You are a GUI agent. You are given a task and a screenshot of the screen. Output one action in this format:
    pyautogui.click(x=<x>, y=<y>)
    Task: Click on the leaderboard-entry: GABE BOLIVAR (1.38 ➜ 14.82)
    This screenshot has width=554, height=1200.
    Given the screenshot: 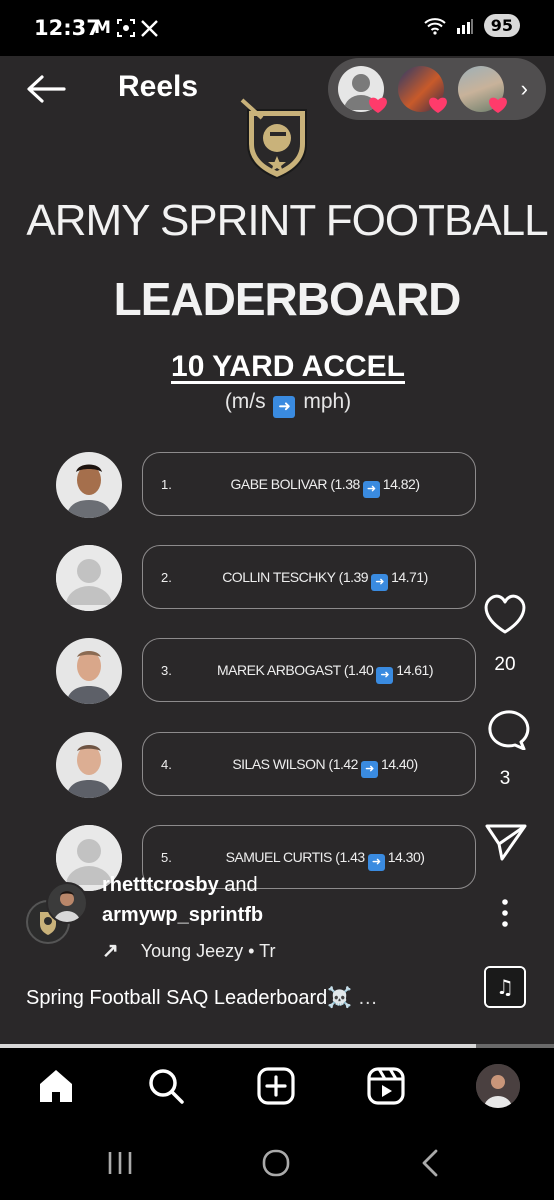 What is the action you would take?
    pyautogui.click(x=325, y=487)
    